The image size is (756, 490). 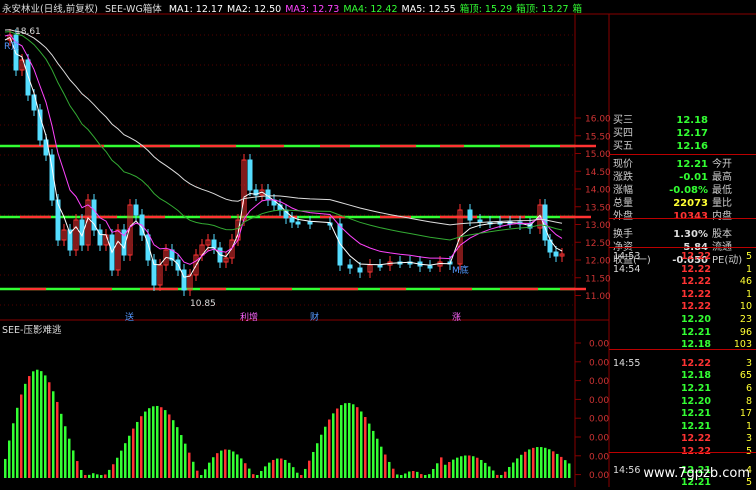 I want to click on quote-row: 买五 12.16, so click(x=682, y=147).